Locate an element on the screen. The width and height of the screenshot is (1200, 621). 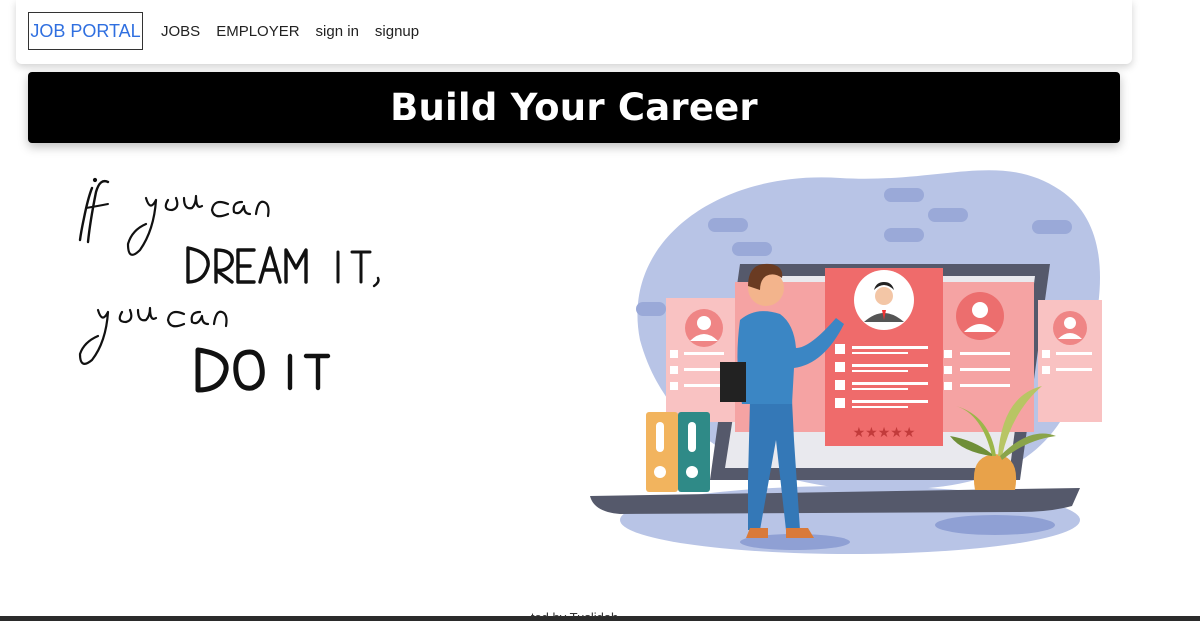
nav-links: JOBS EMPLOYER sign in signup is located at coordinates (290, 31).